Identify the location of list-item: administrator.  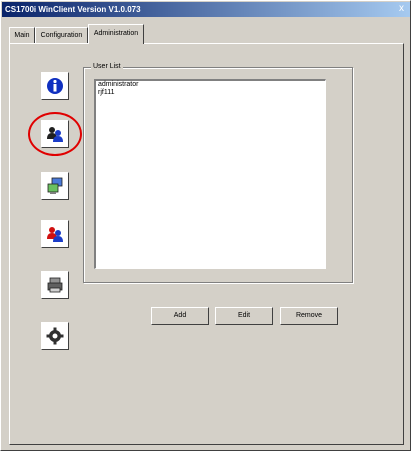
(210, 85).